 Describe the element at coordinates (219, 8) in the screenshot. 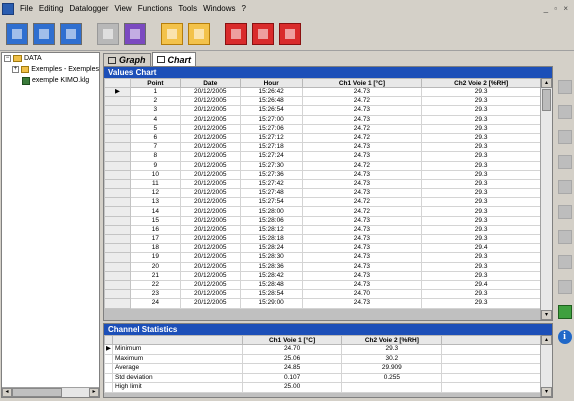

I see `menu-windows: Windows` at that location.